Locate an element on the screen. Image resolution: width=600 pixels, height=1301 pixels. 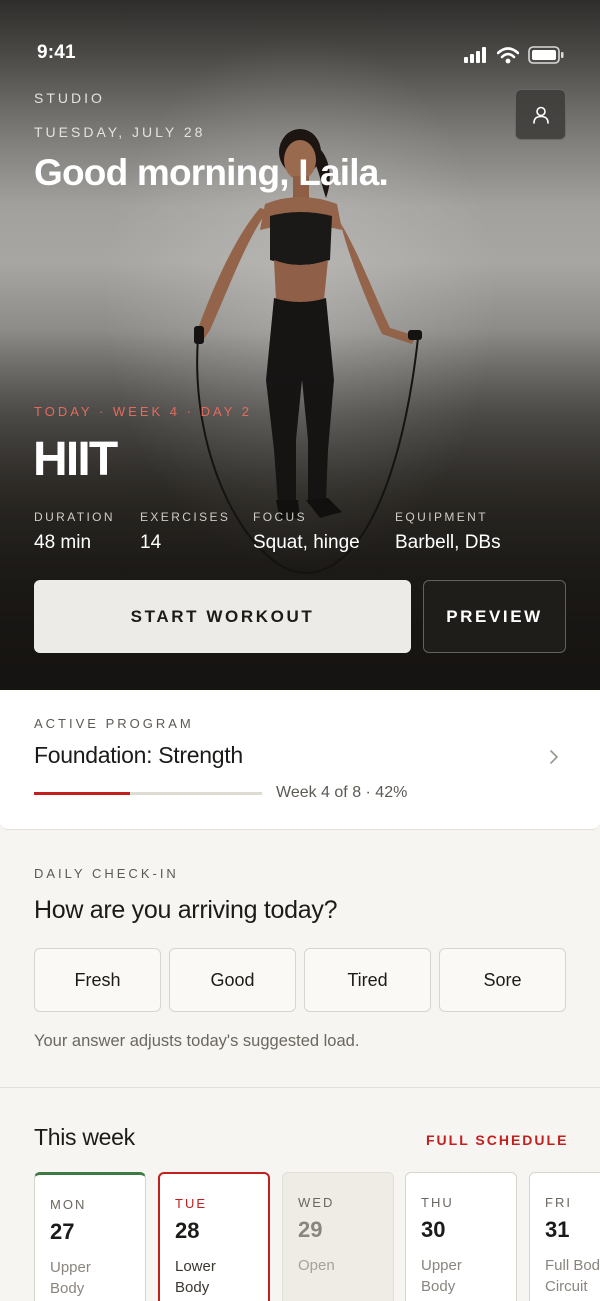
program-progress-bar is located at coordinates (148, 793).